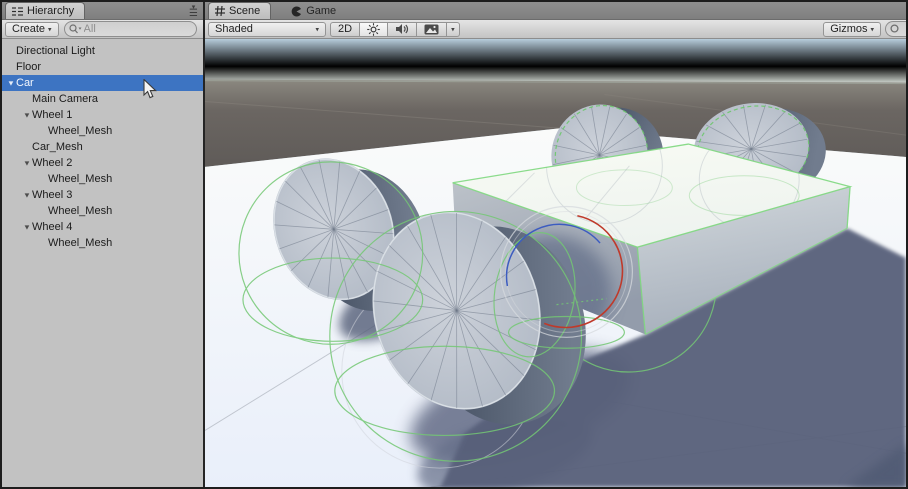  What do you see at coordinates (849, 29) in the screenshot?
I see `gizmos-label: Gizmos` at bounding box center [849, 29].